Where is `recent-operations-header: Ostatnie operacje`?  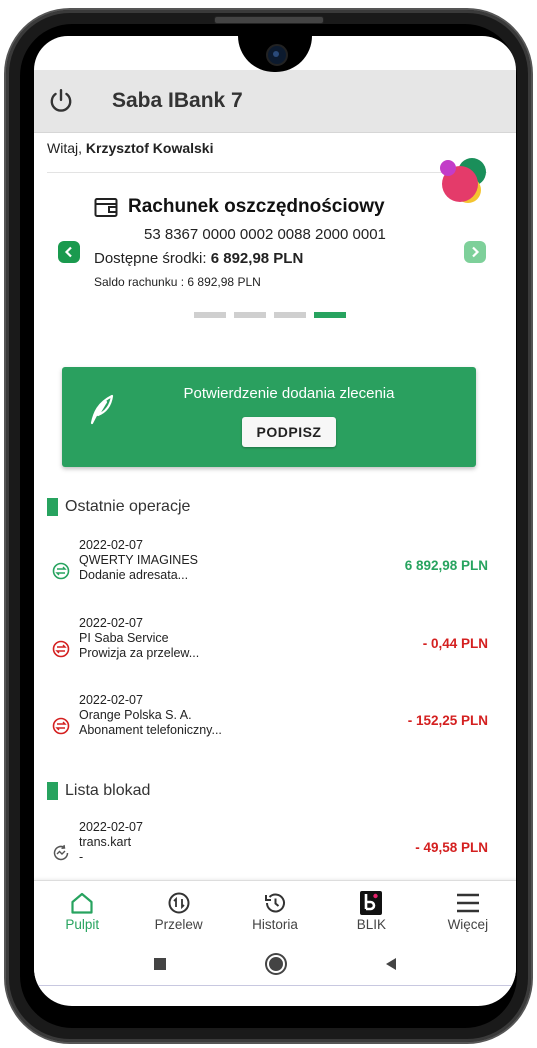
recent-operations-header: Ostatnie operacje is located at coordinates (118, 507).